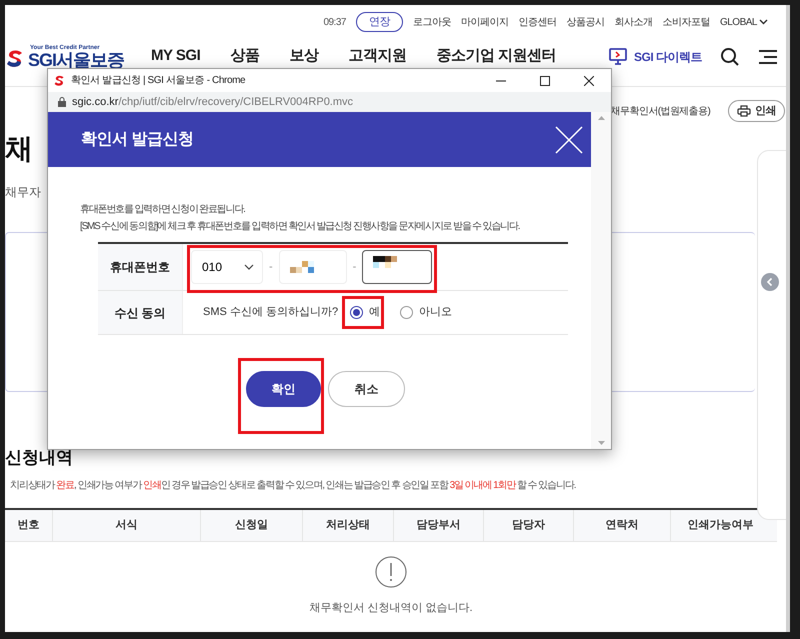  What do you see at coordinates (426, 312) in the screenshot?
I see `radio-option: 아니오` at bounding box center [426, 312].